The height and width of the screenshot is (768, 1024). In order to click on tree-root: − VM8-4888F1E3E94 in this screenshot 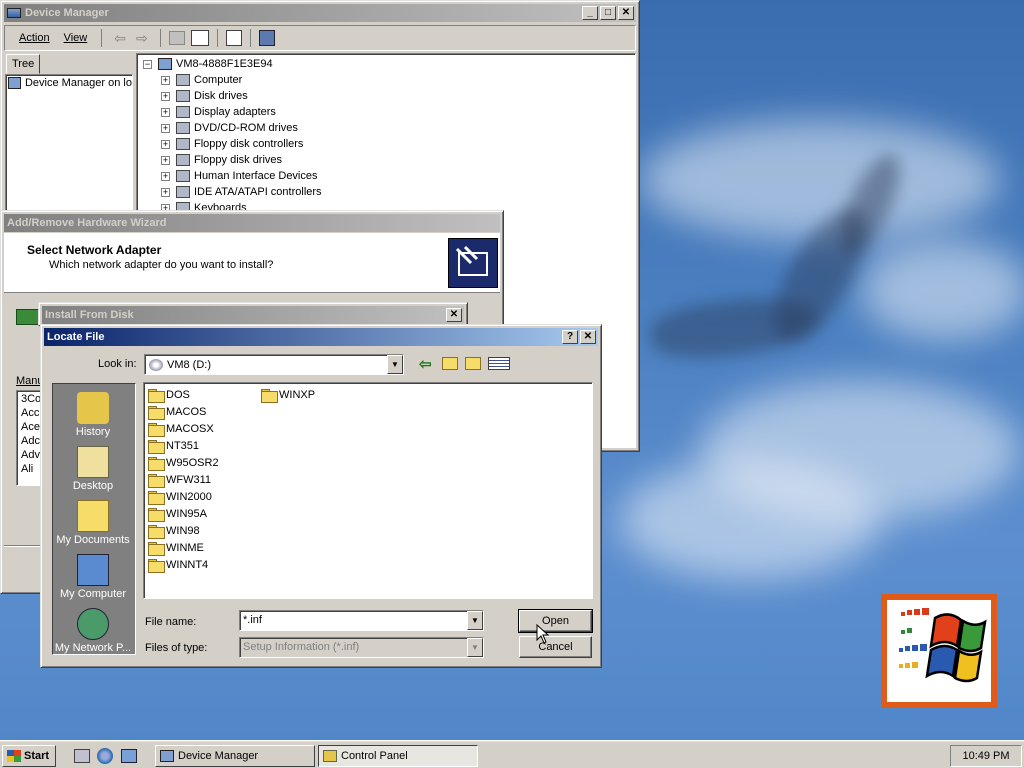, I will do `click(389, 64)`.